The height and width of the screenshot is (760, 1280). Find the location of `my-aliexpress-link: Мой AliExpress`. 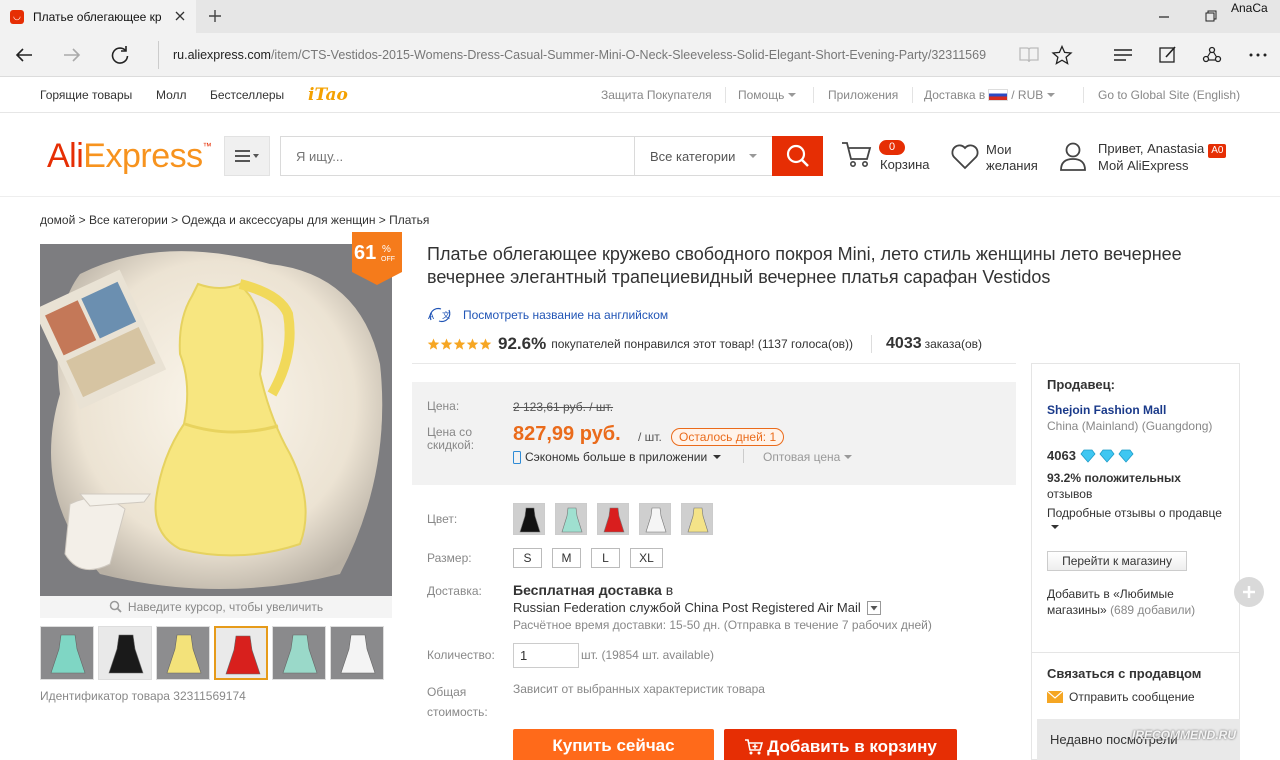

my-aliexpress-link: Мой AliExpress is located at coordinates (1143, 166).